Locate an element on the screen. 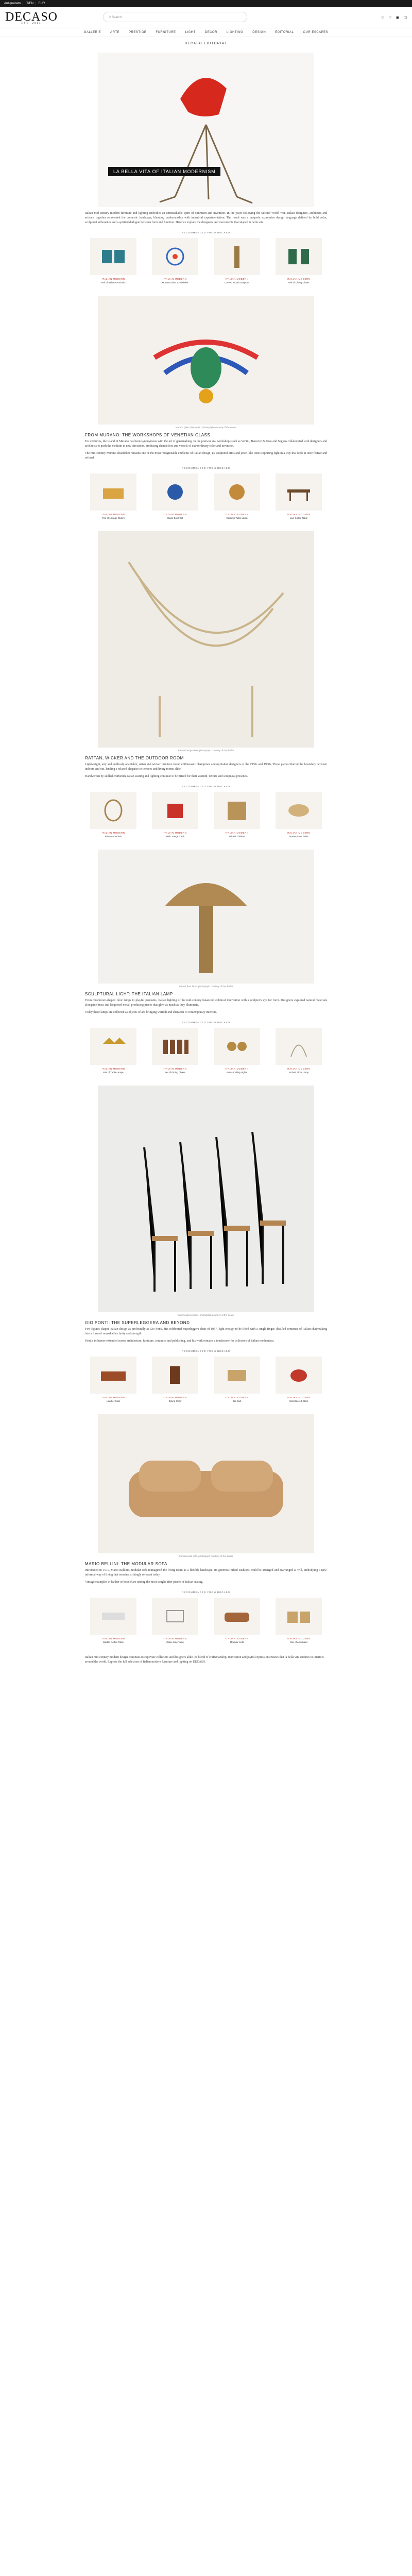 The image size is (412, 2576). product-card: ITALIAN MODERN Ceramic Table Lamp is located at coordinates (237, 497).